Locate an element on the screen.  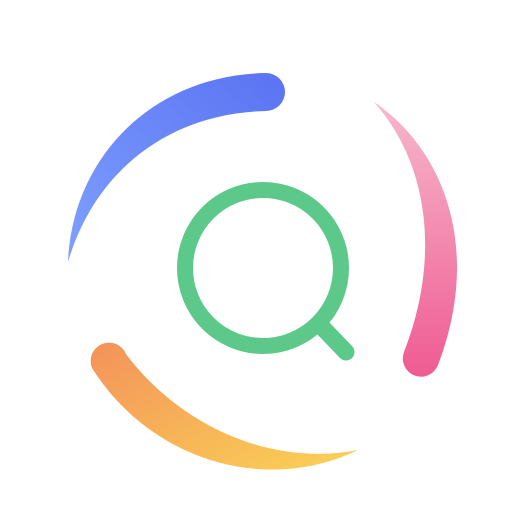
orange-arc is located at coordinates (224, 406).